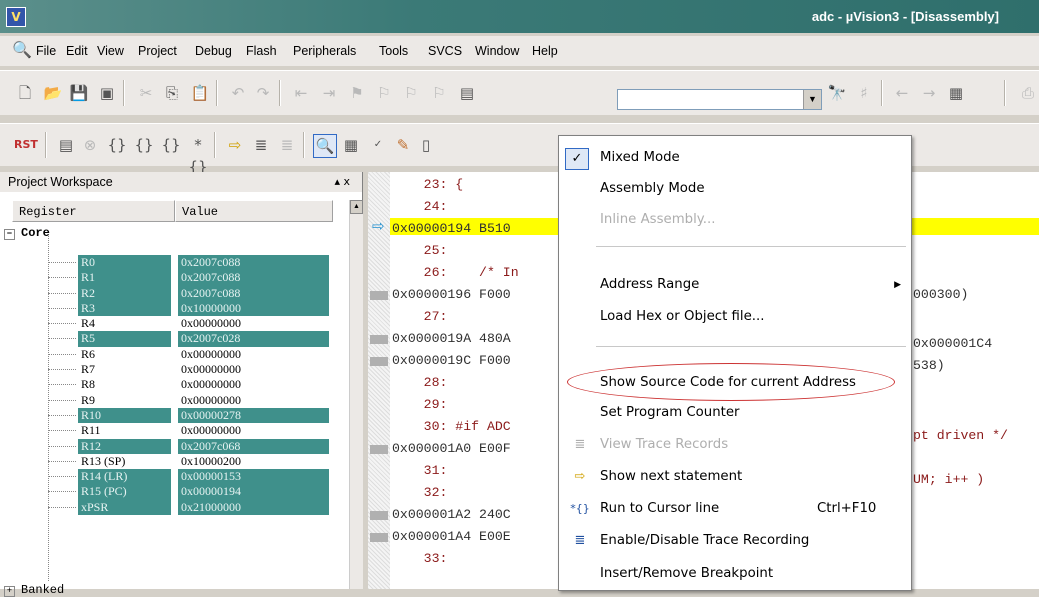 The image size is (1039, 597). What do you see at coordinates (171, 145) in the screenshot?
I see `step-out-icon: {}` at bounding box center [171, 145].